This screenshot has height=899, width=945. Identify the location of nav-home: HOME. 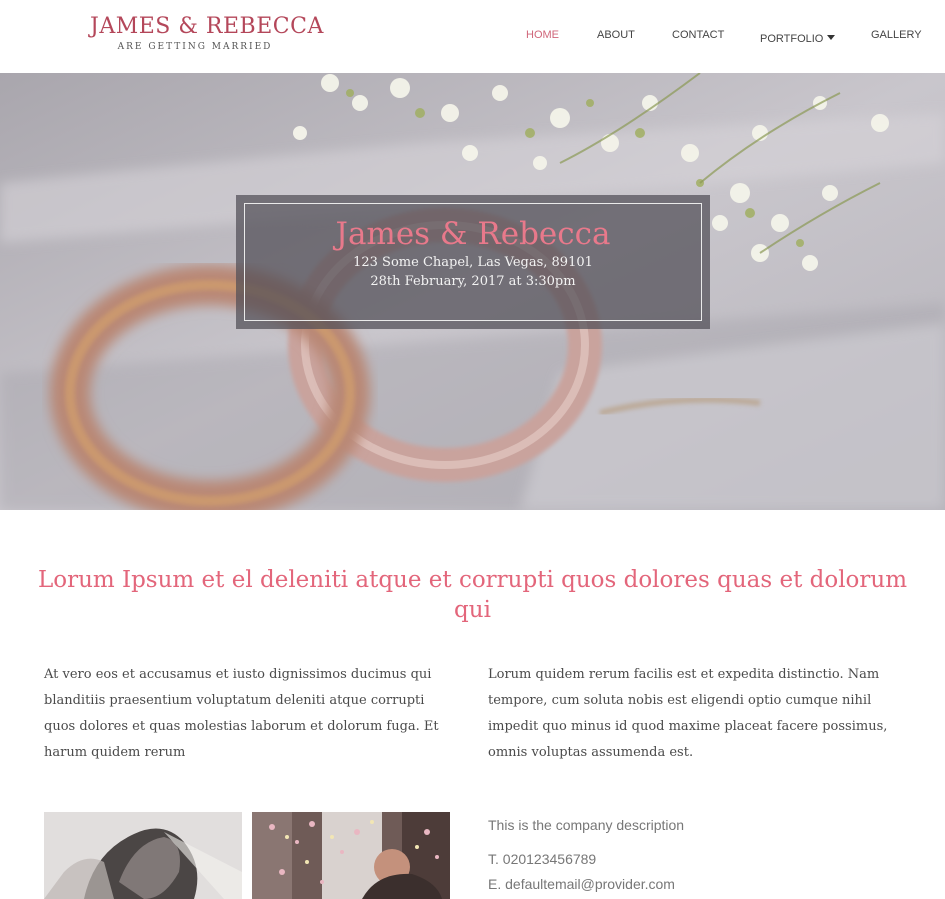
(542, 35).